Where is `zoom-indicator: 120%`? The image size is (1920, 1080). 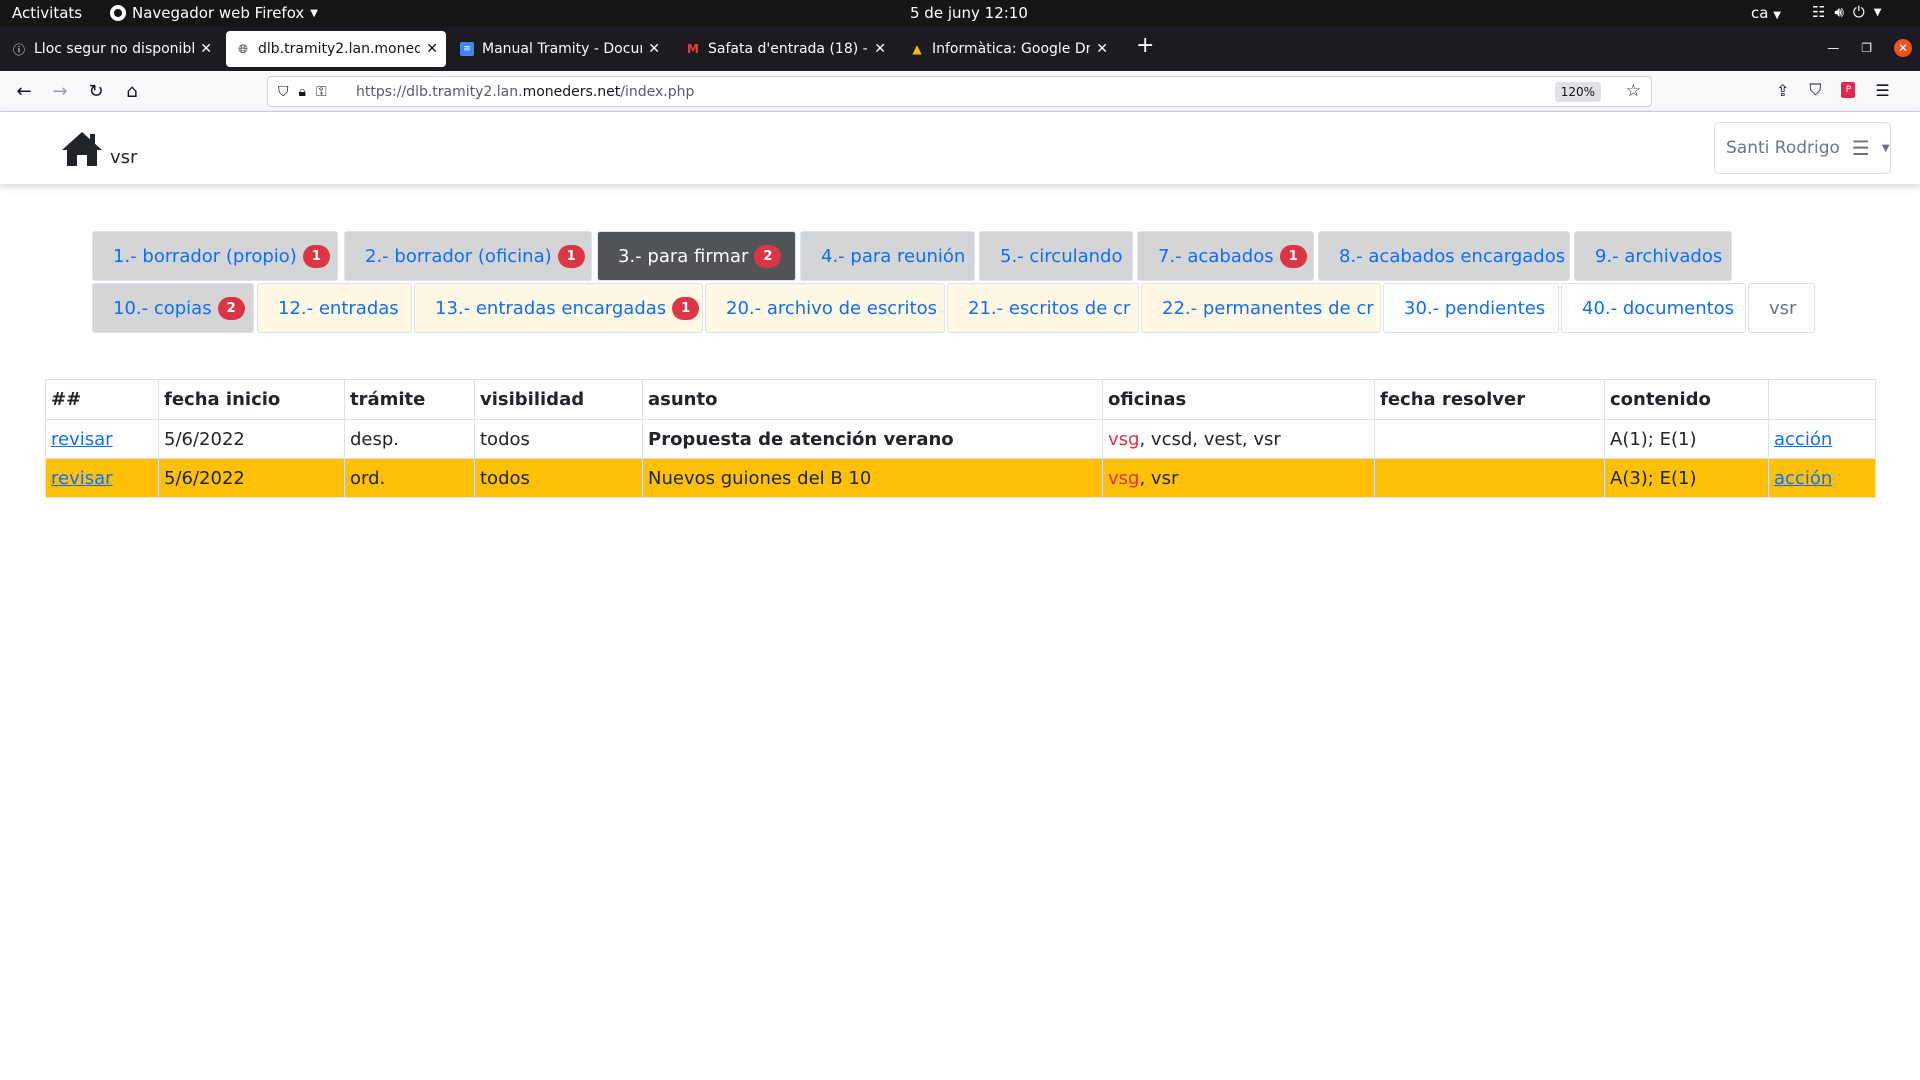 zoom-indicator: 120% is located at coordinates (1577, 92).